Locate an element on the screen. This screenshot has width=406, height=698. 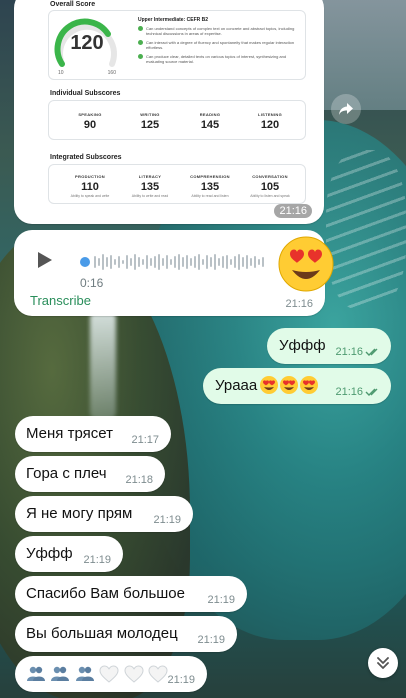
scroll-down-button is located at coordinates (383, 663).